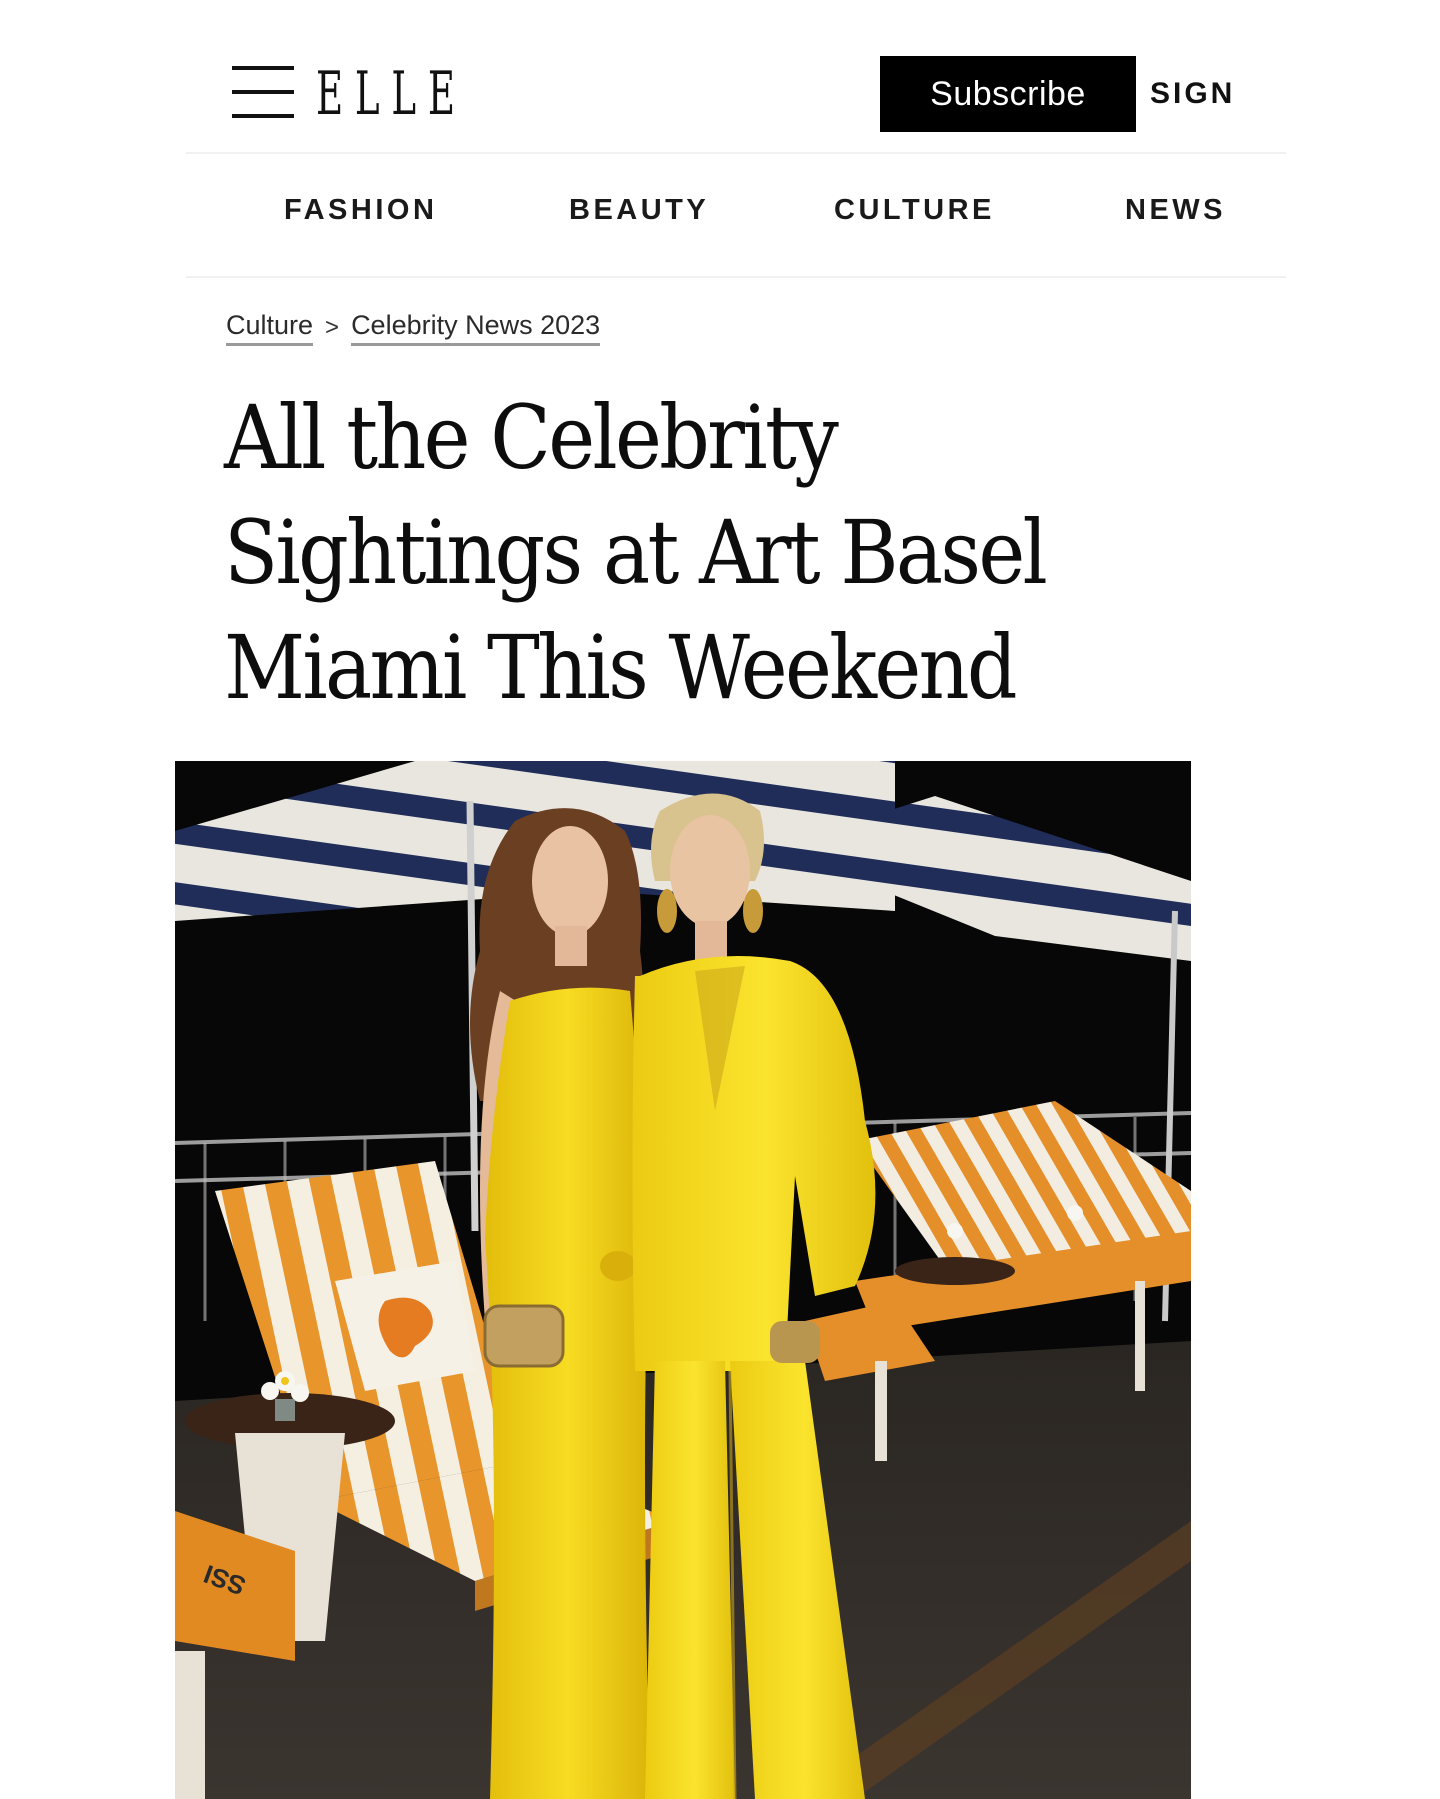 Image resolution: width=1440 pixels, height=1799 pixels. What do you see at coordinates (636, 552) in the screenshot?
I see `headline-line: Sightings at Art Basel` at bounding box center [636, 552].